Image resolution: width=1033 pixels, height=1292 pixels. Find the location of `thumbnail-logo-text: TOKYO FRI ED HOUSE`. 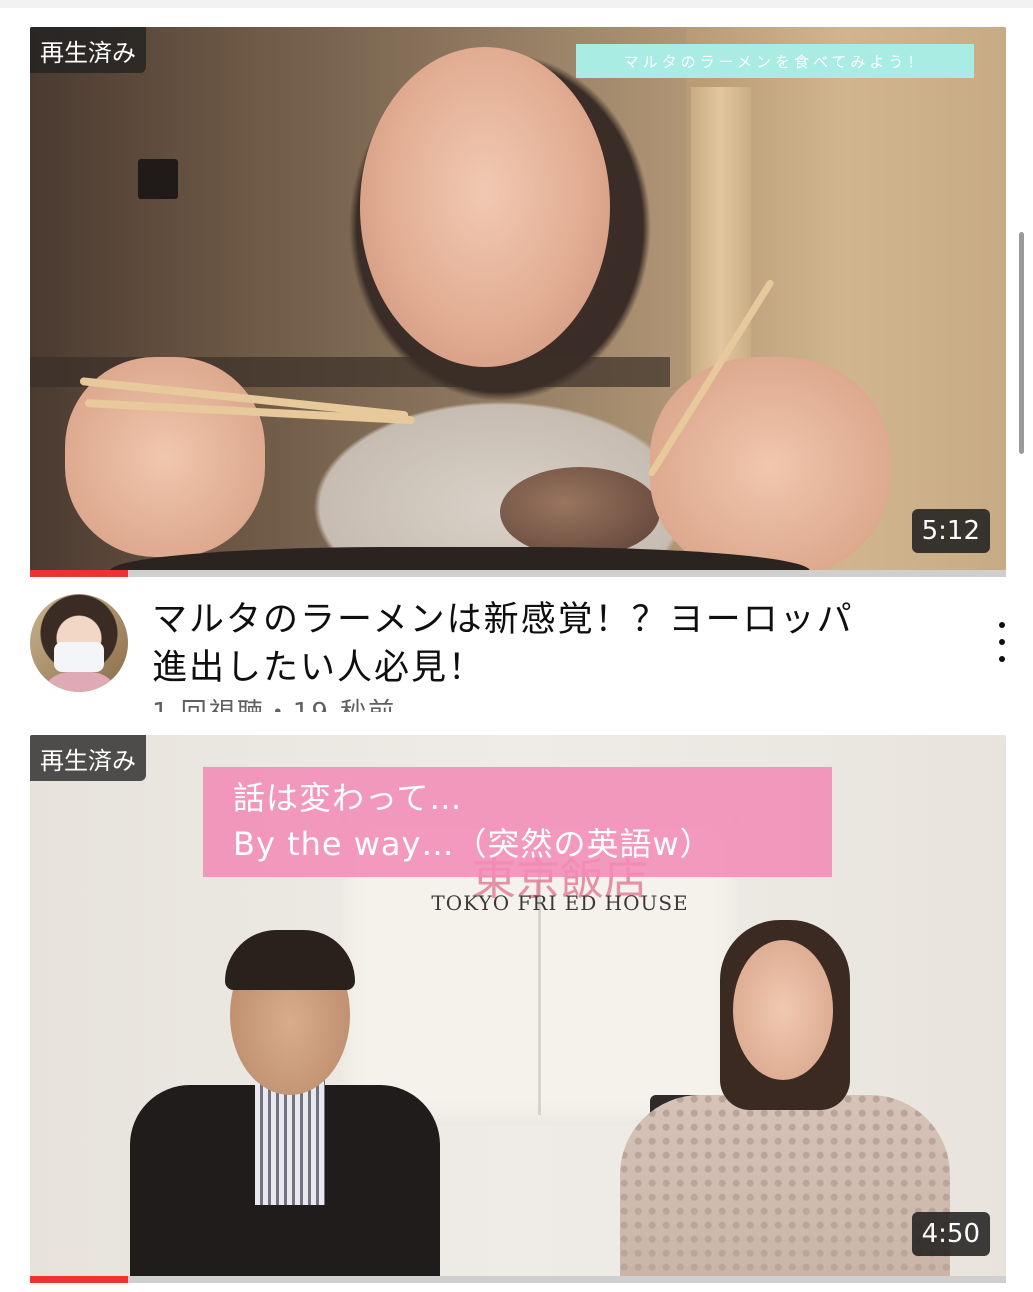

thumbnail-logo-text: TOKYO FRI ED HOUSE is located at coordinates (560, 903).